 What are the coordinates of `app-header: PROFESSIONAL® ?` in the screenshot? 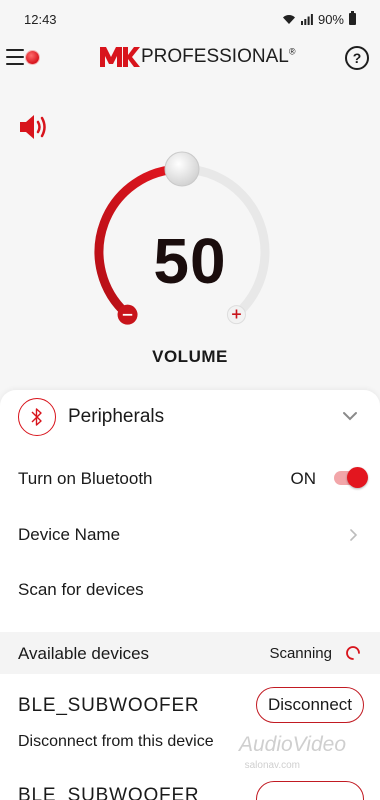 It's located at (190, 59).